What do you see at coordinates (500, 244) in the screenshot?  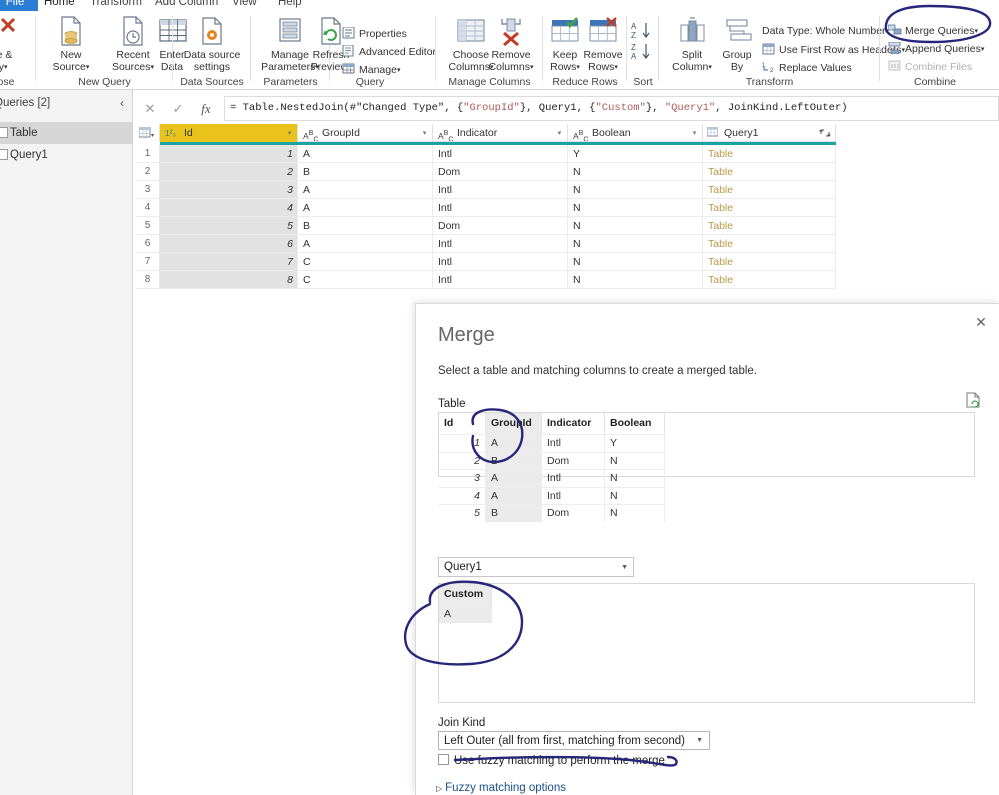 I see `grid-cell: Intl` at bounding box center [500, 244].